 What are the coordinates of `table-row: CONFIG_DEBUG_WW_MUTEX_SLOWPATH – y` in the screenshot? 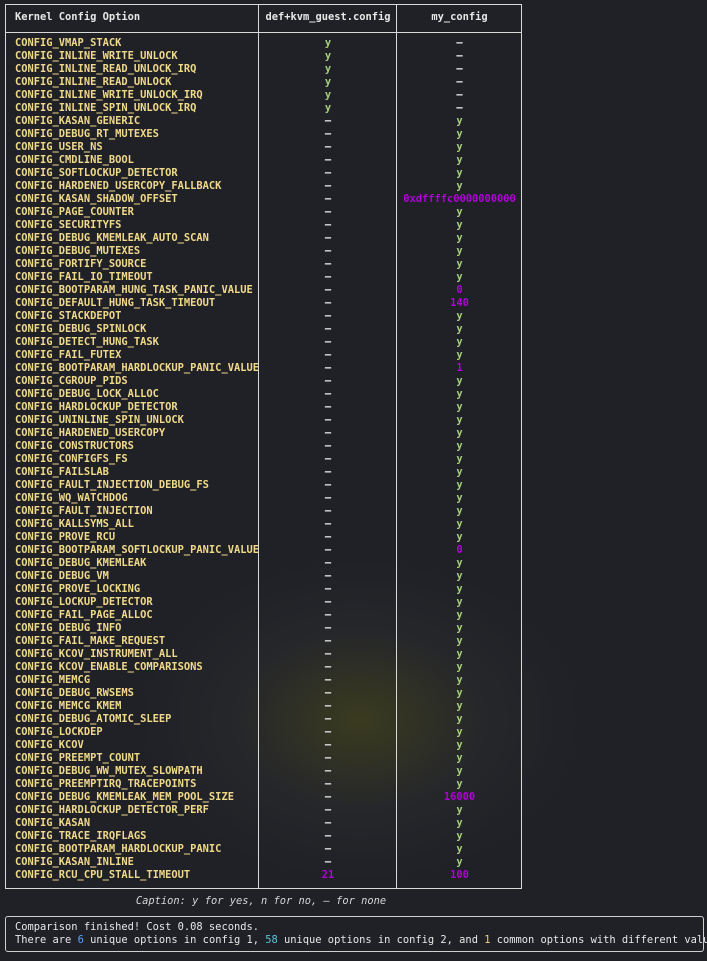 It's located at (263, 771).